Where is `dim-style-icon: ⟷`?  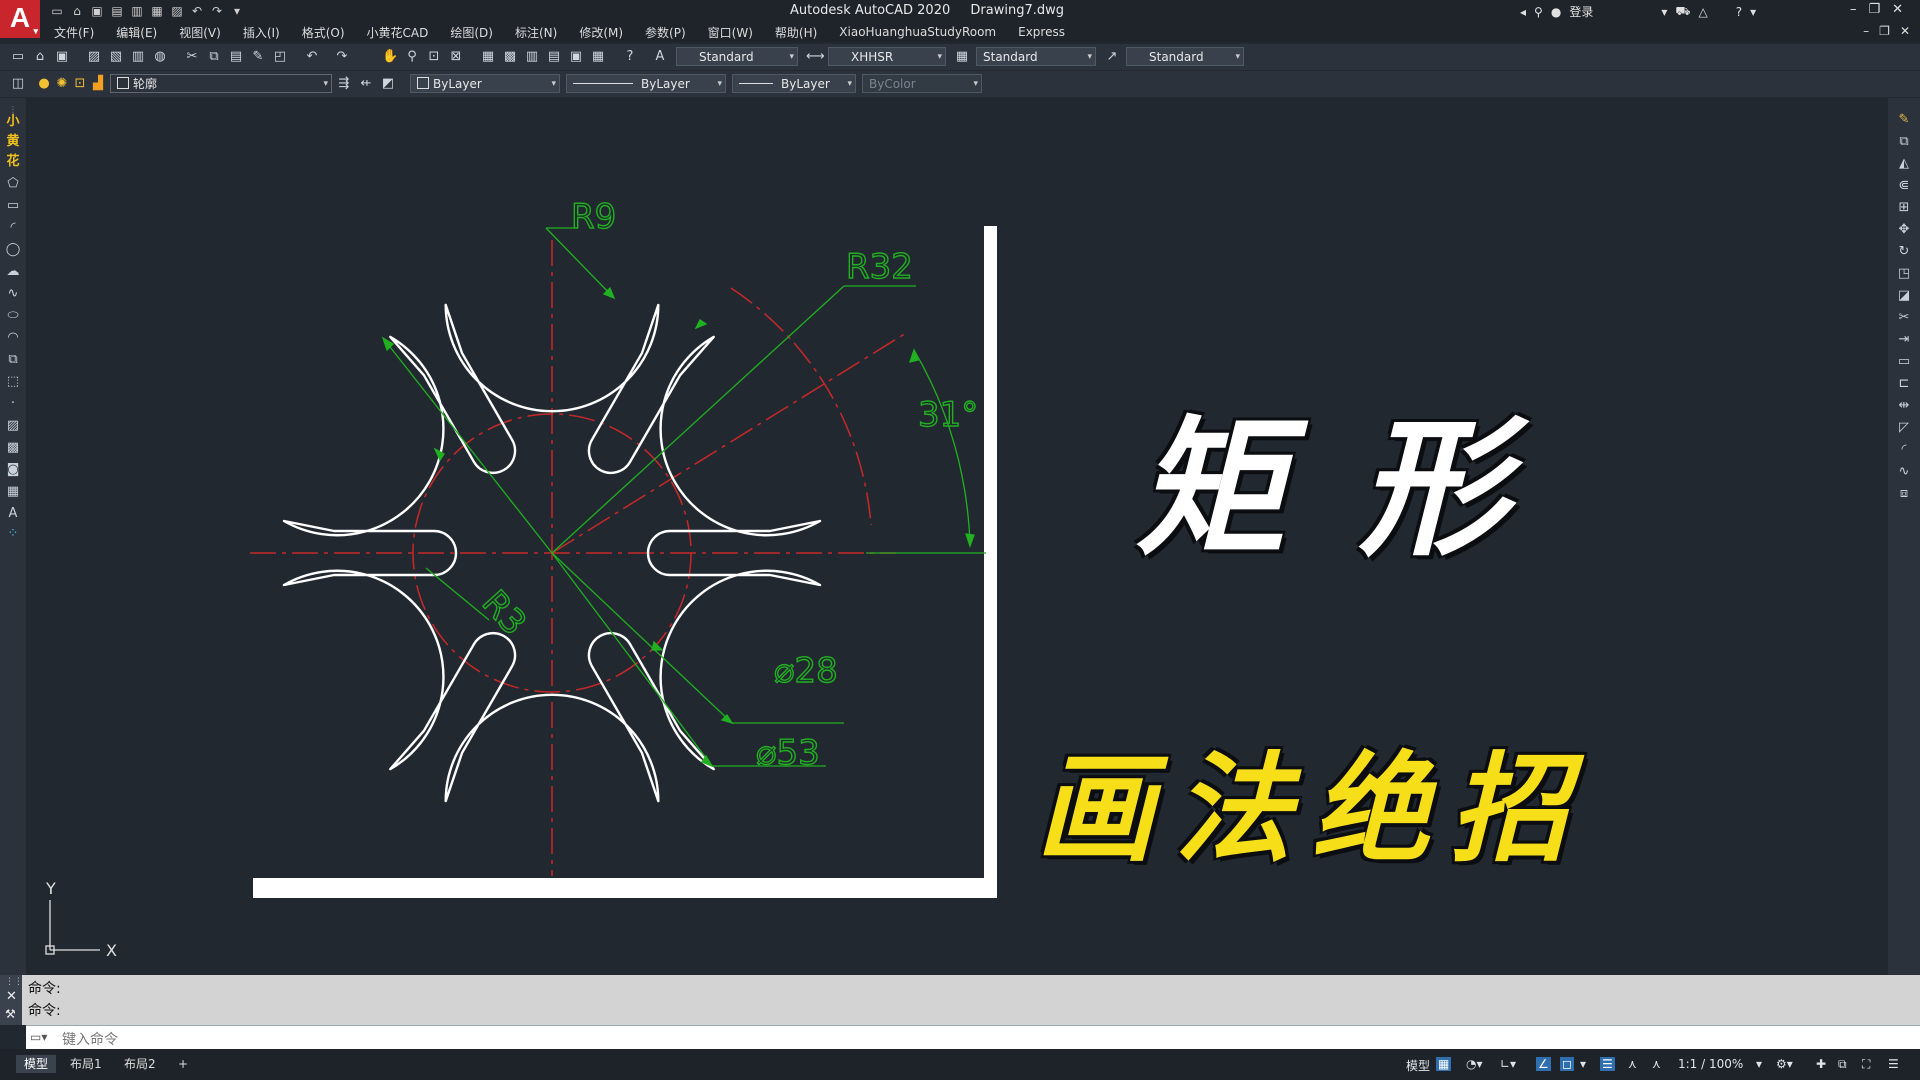
dim-style-icon: ⟷ is located at coordinates (815, 57).